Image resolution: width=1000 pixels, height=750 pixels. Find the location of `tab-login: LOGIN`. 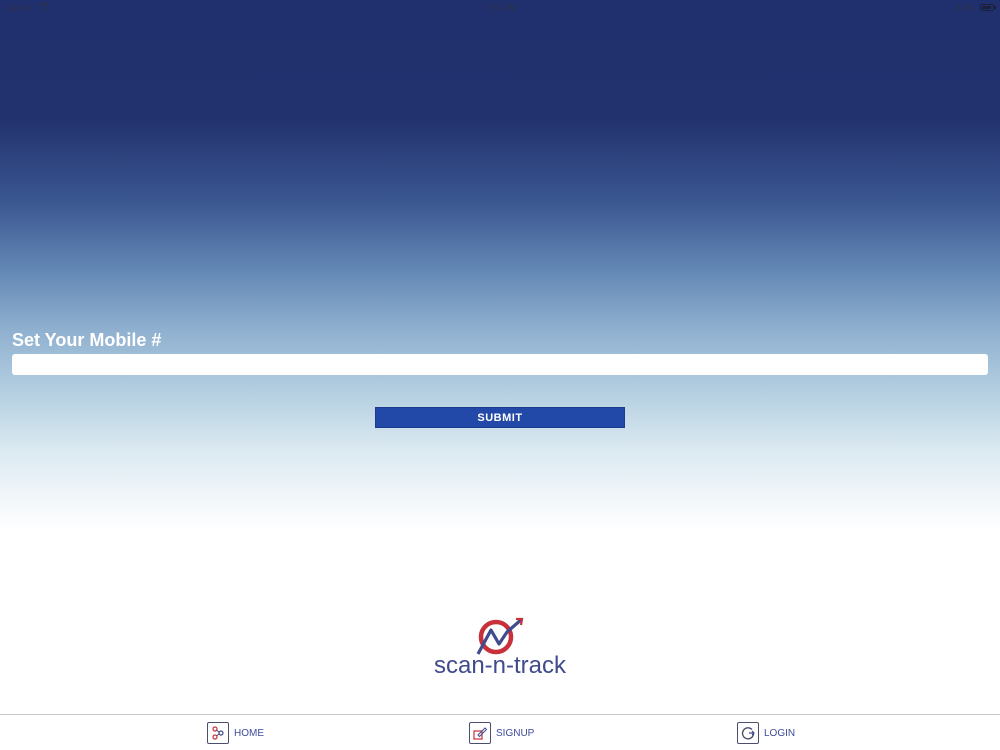

tab-login: LOGIN is located at coordinates (766, 733).